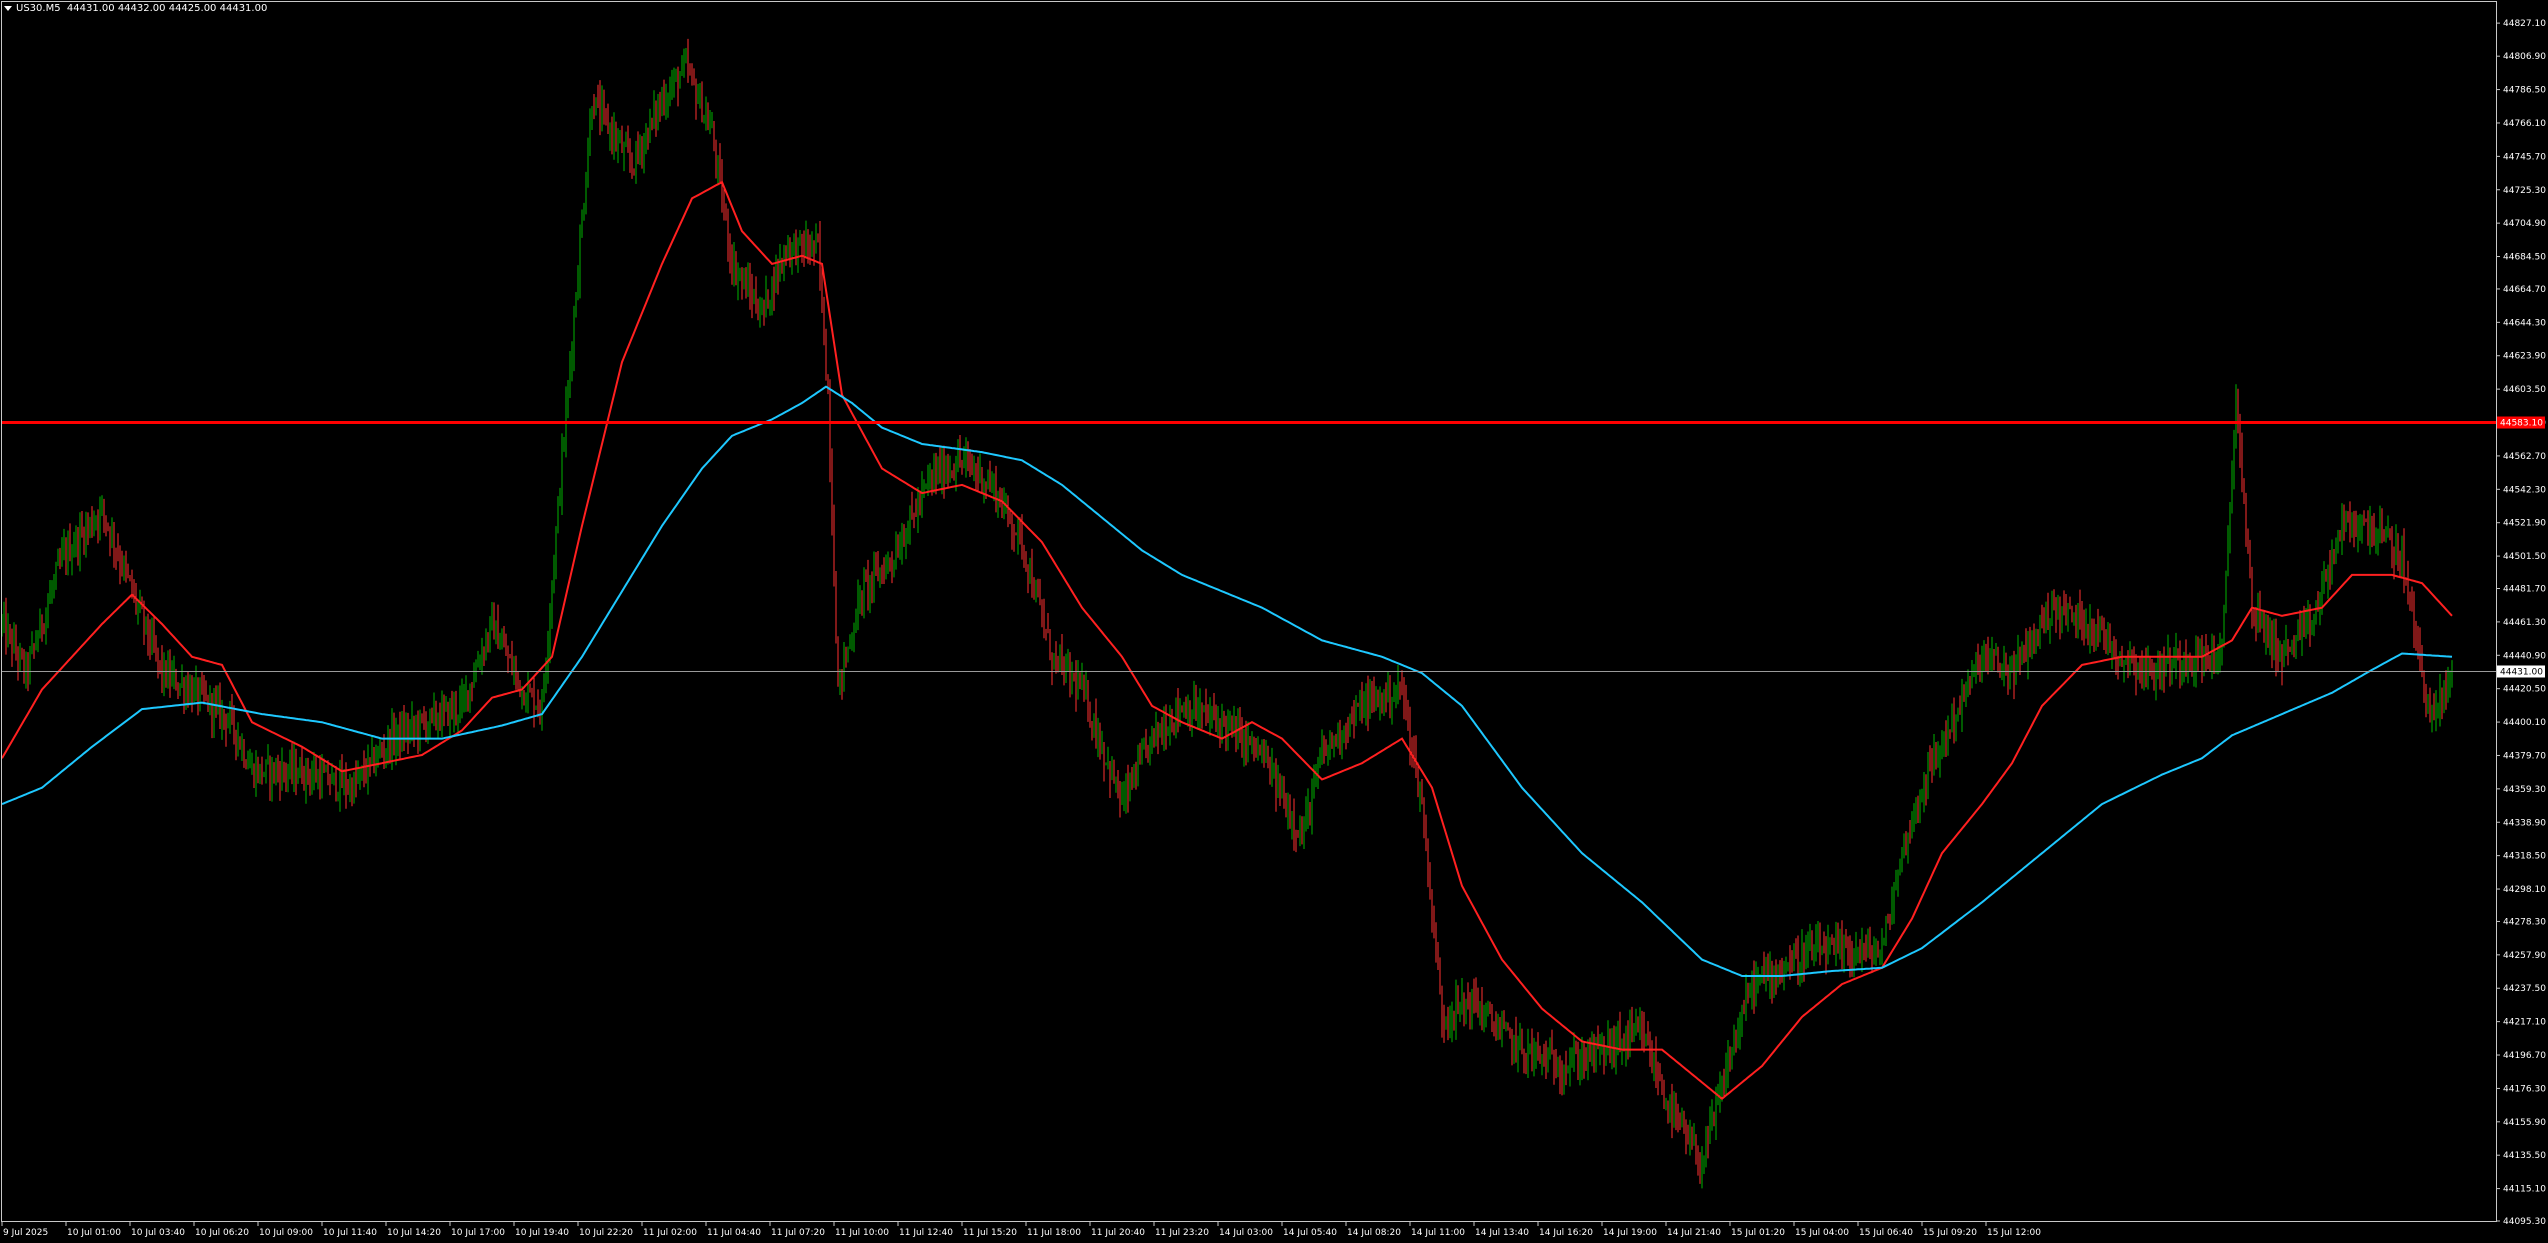 The height and width of the screenshot is (1243, 2548). What do you see at coordinates (2524, 590) in the screenshot?
I see `price-label: 44481.70` at bounding box center [2524, 590].